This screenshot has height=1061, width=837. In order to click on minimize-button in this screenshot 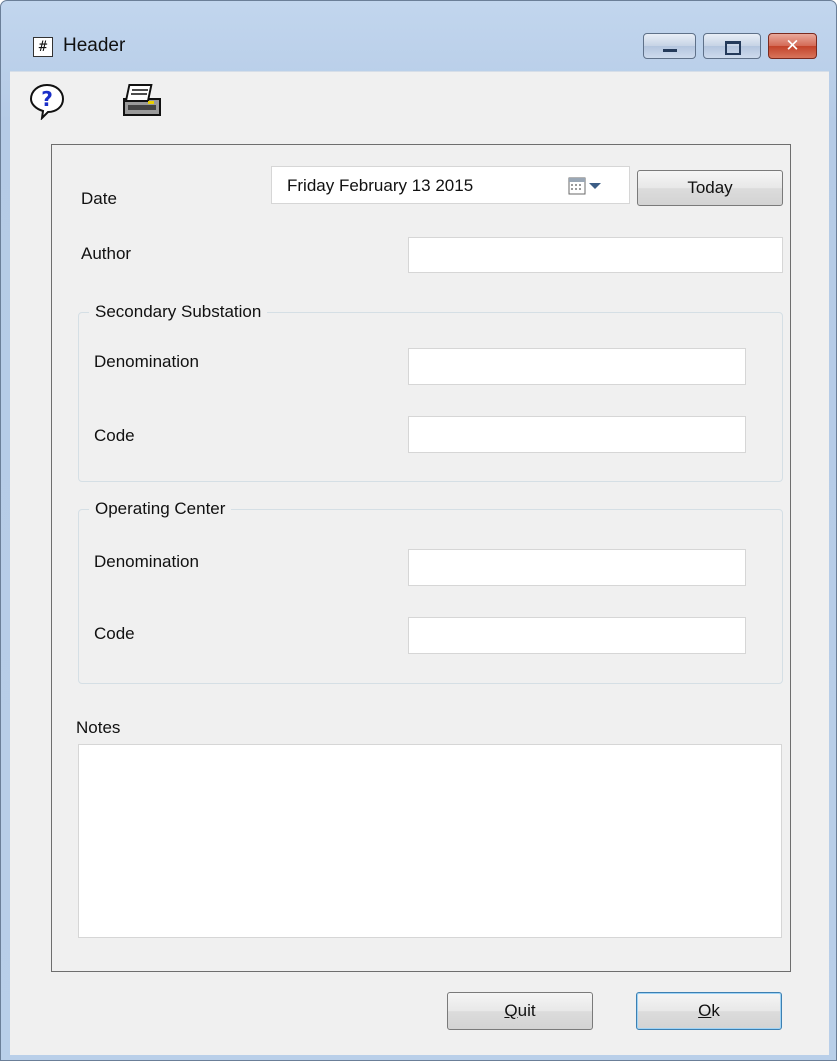, I will do `click(669, 46)`.